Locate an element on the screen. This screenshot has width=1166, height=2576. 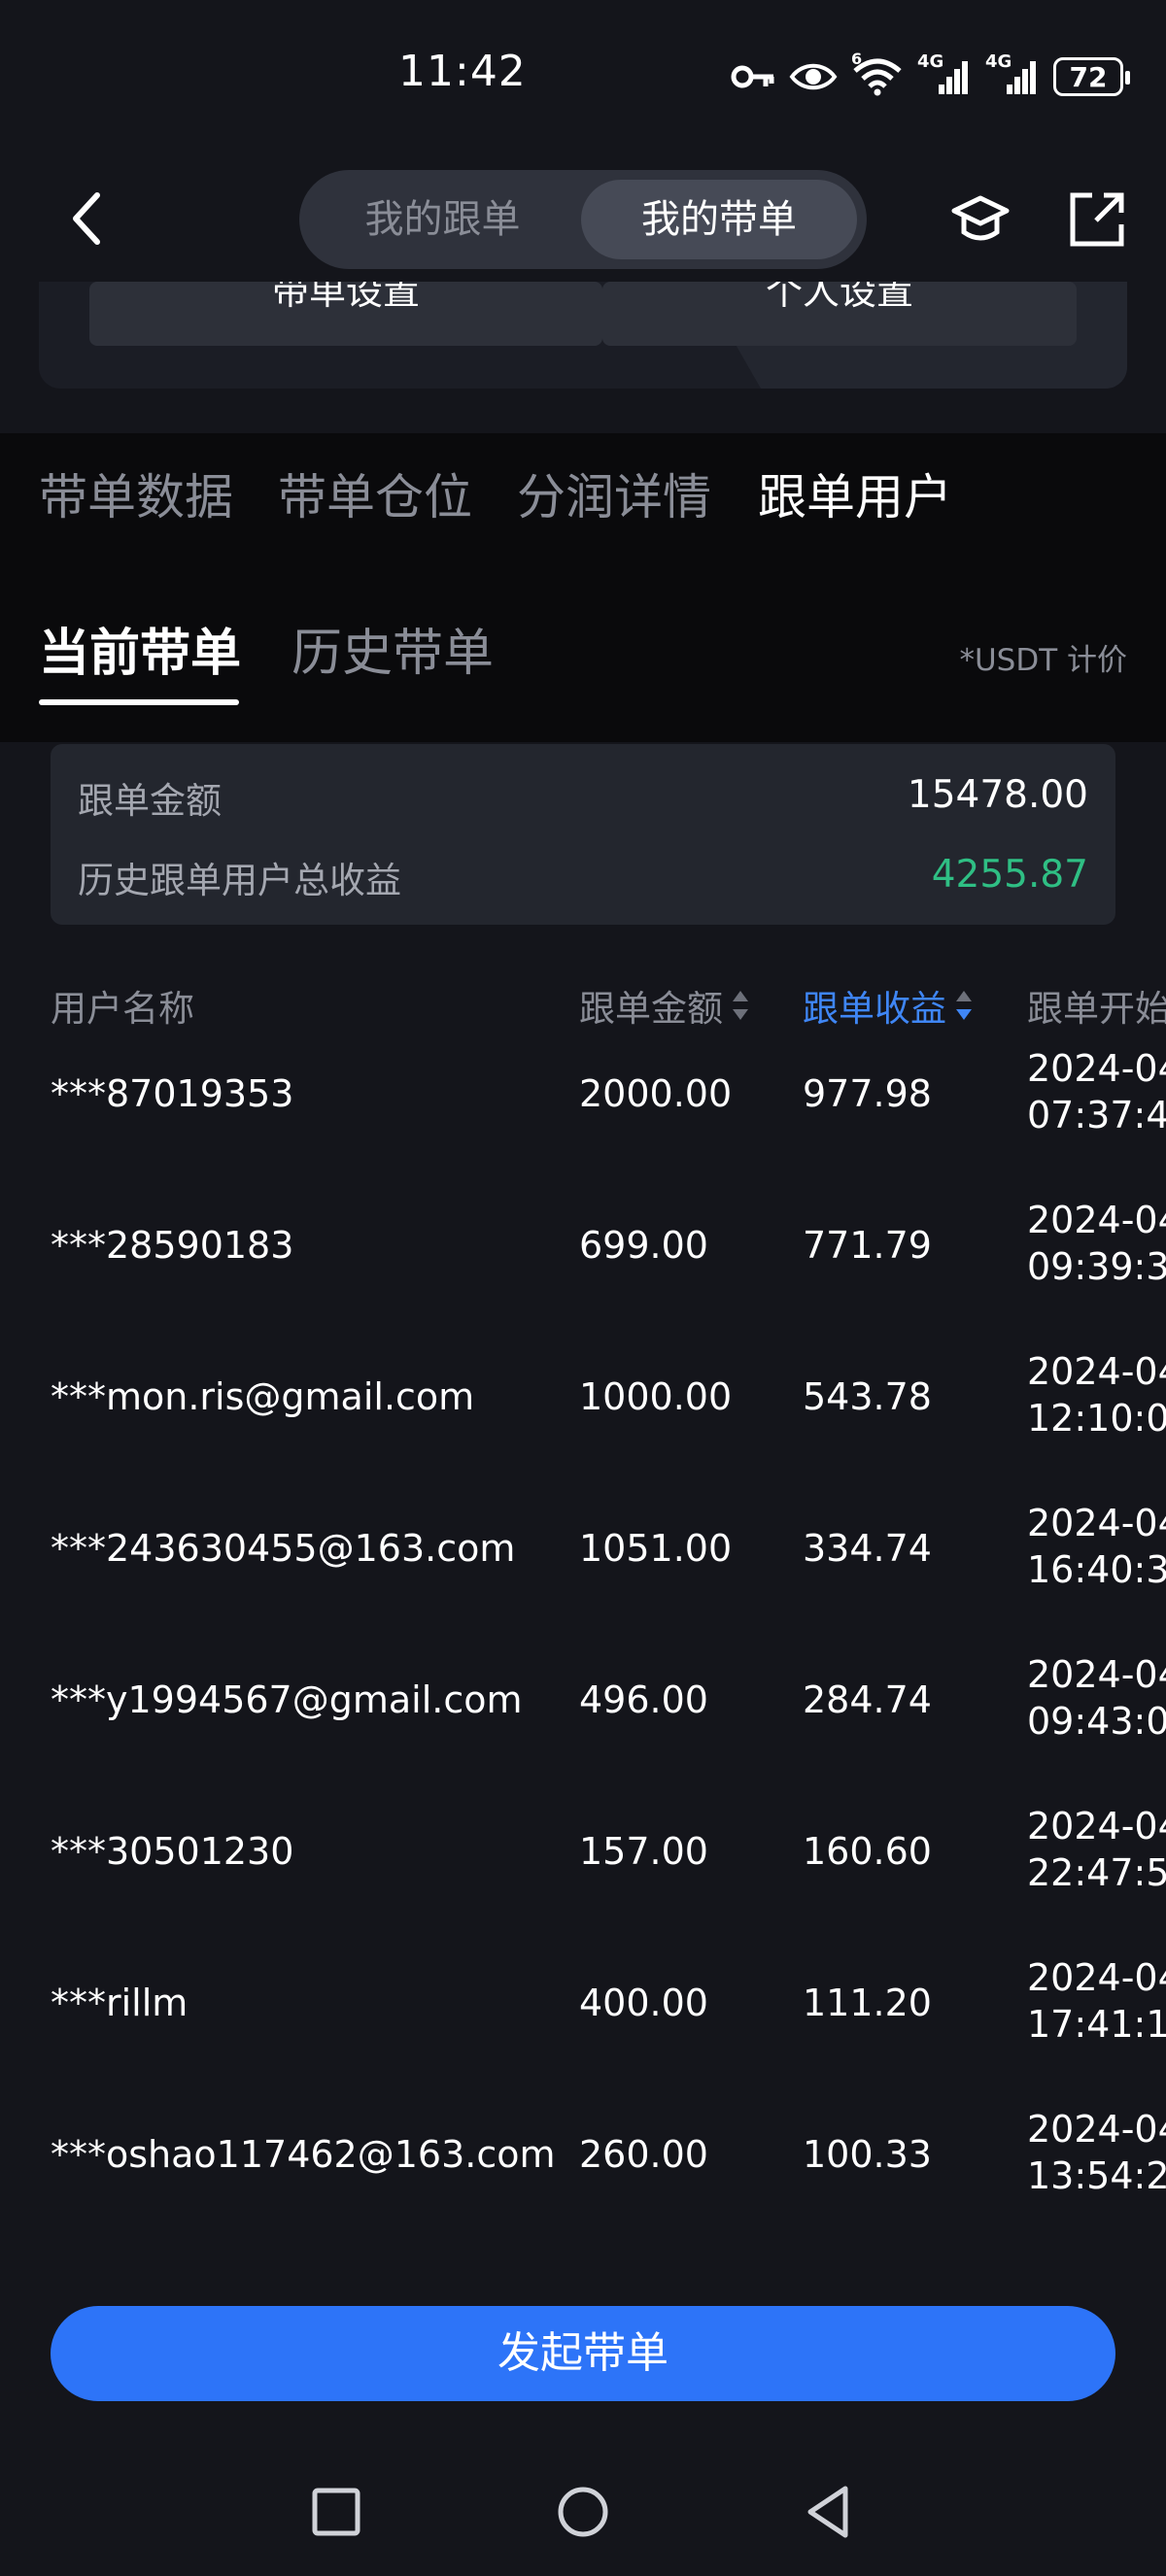
cell-profit: 111.20 is located at coordinates (867, 2003).